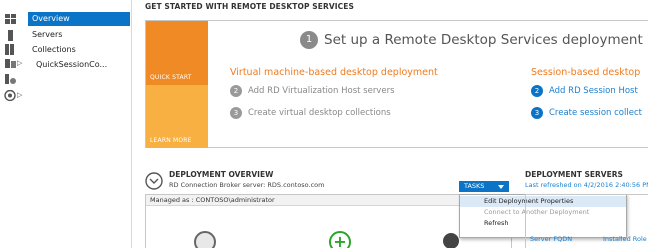  What do you see at coordinates (177, 53) in the screenshot?
I see `quick-start-tile: QUICK START` at bounding box center [177, 53].